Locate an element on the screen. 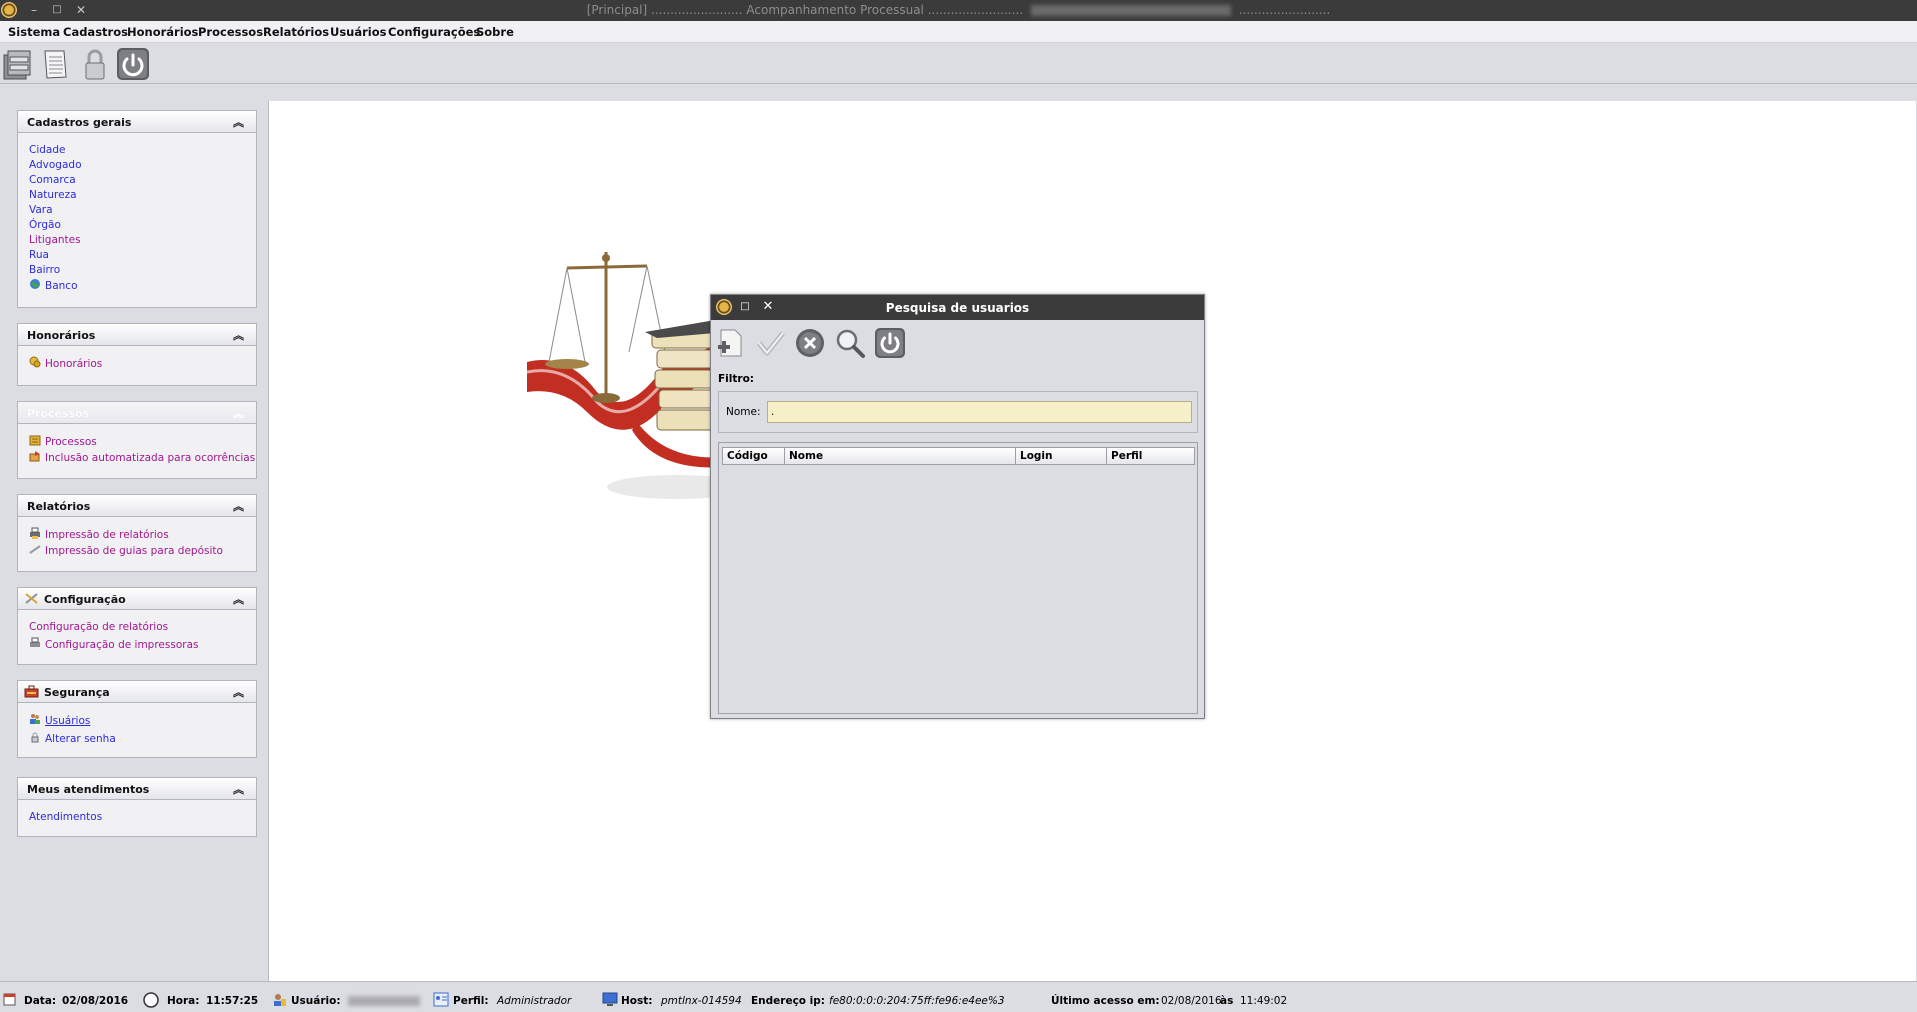 The image size is (1917, 1012). sidebar-item-configuracao-relatorios: Configuração de relatórios is located at coordinates (137, 628).